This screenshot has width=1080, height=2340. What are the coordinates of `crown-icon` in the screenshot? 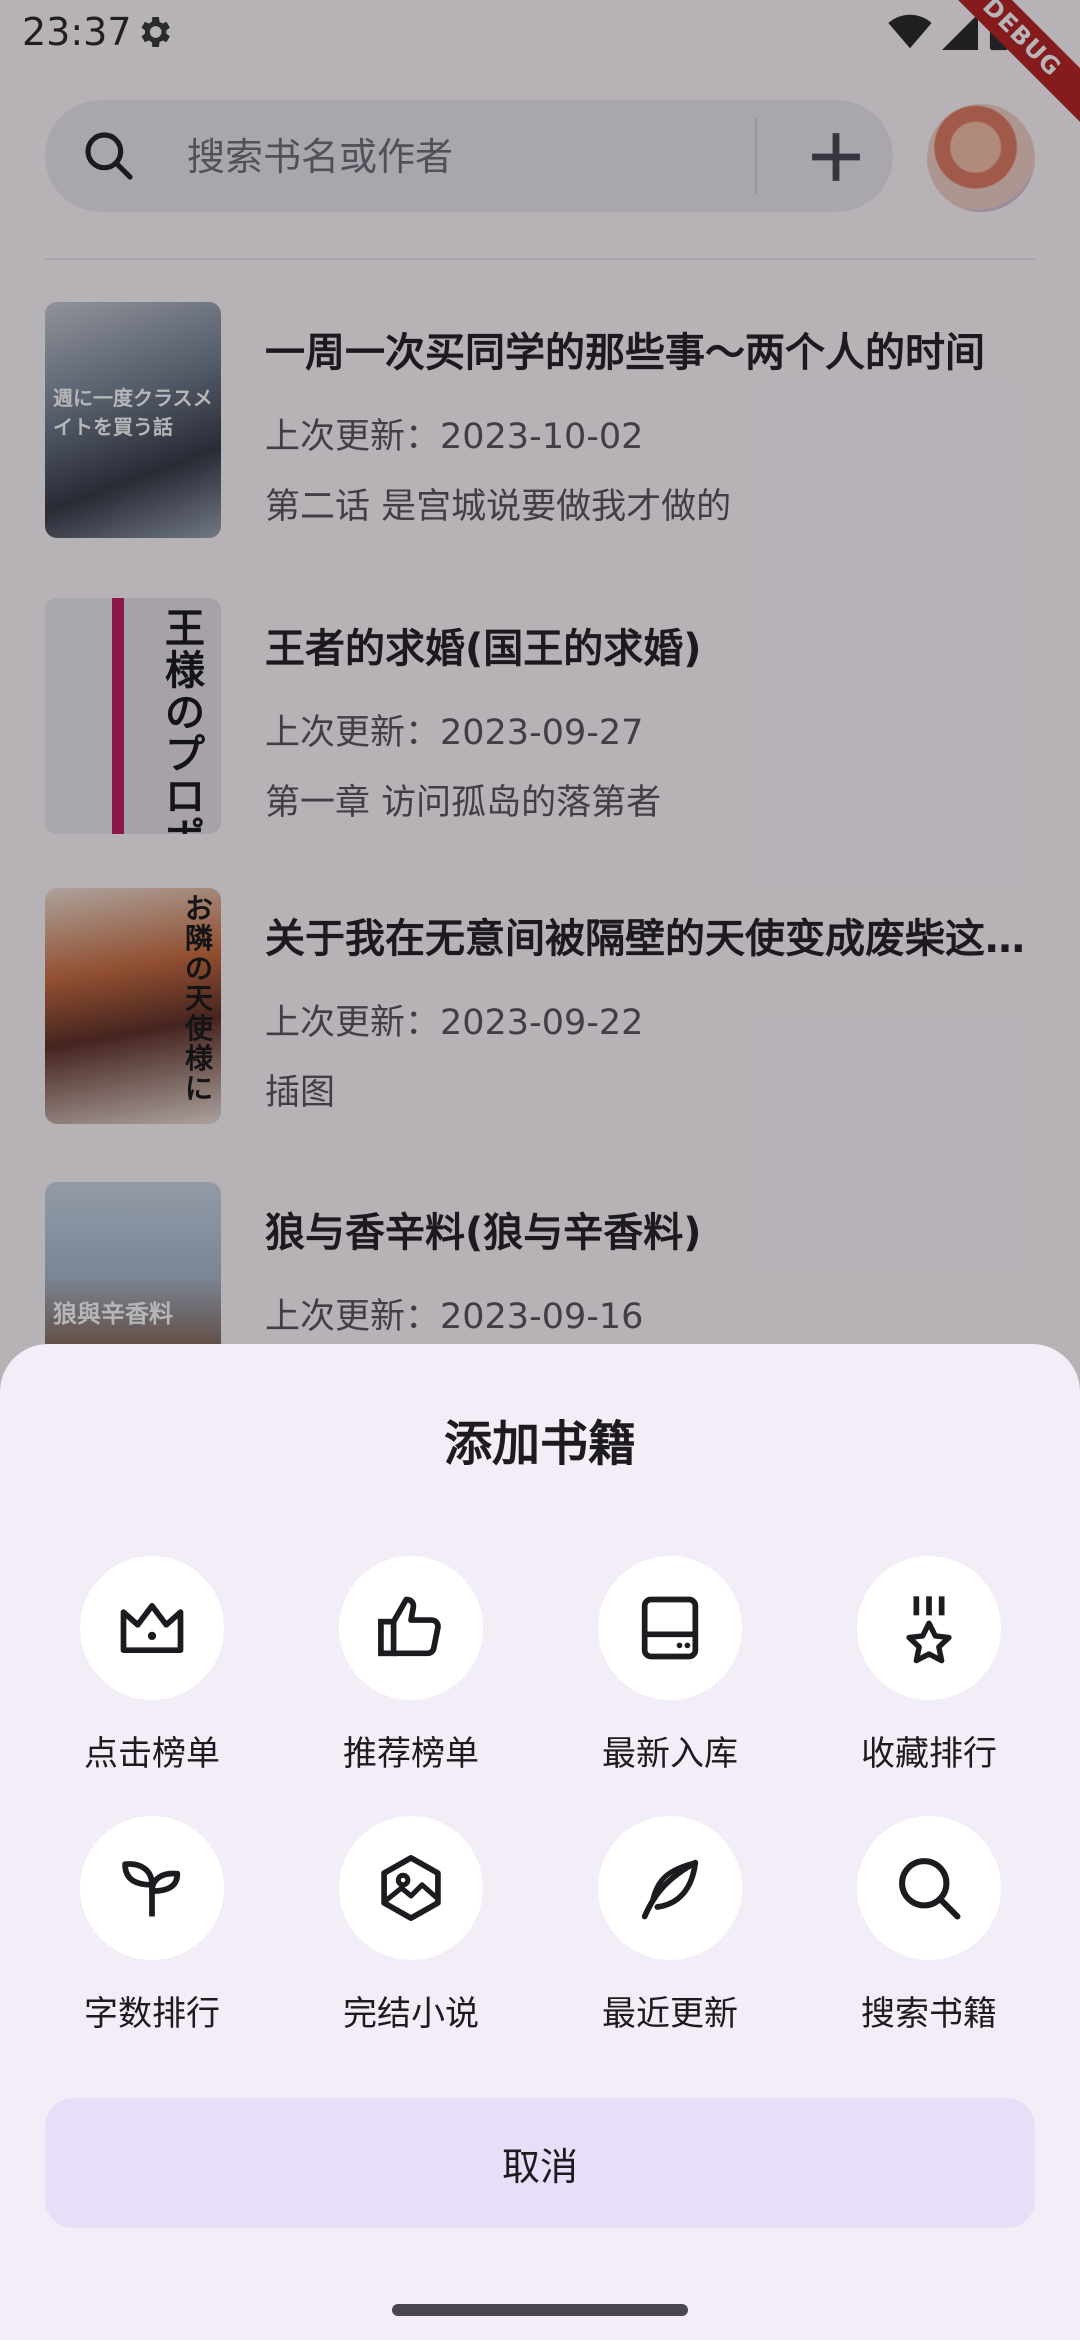 It's located at (152, 1628).